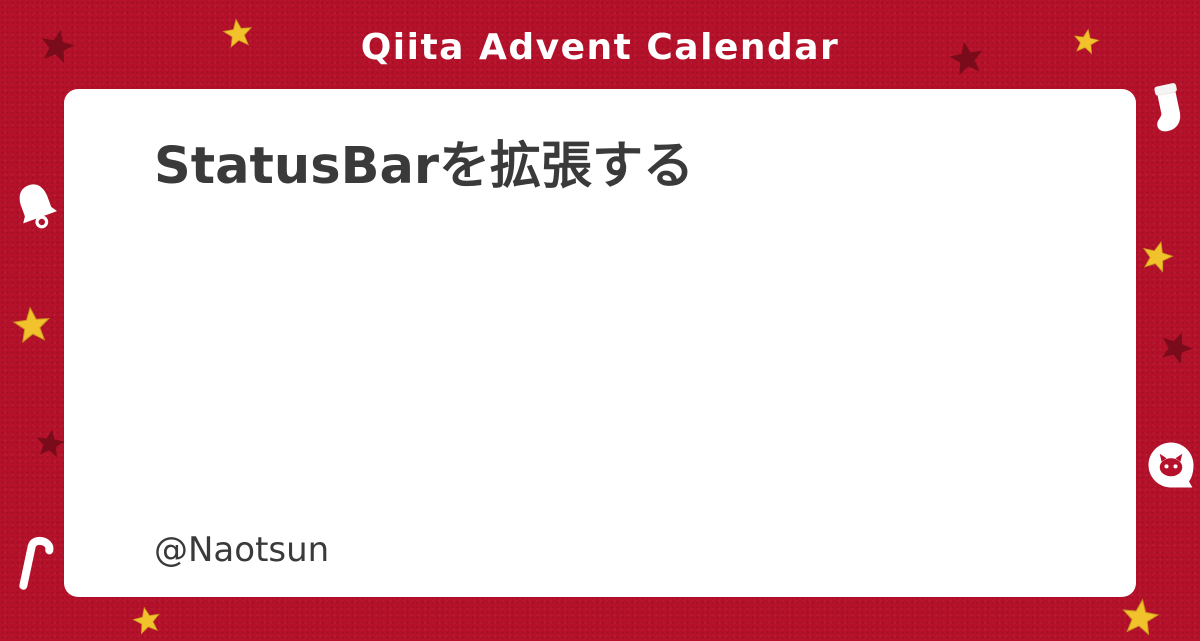 The width and height of the screenshot is (1200, 641). Describe the element at coordinates (36, 563) in the screenshot. I see `candy-cane-icon` at that location.